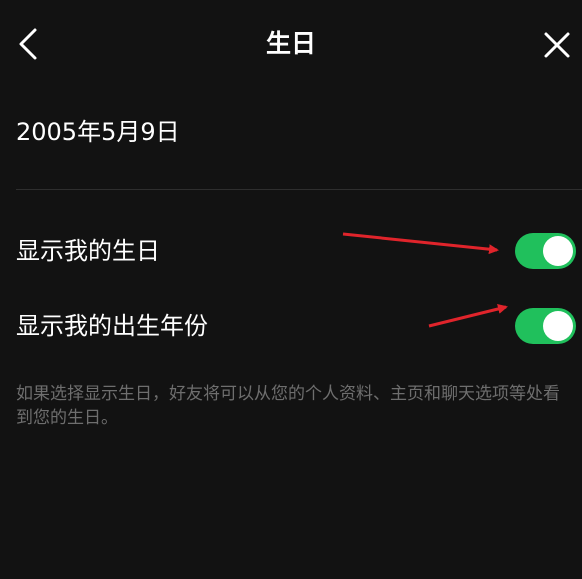 Image resolution: width=582 pixels, height=579 pixels. I want to click on setting-row-show-birthday: 显示我的生日, so click(291, 251).